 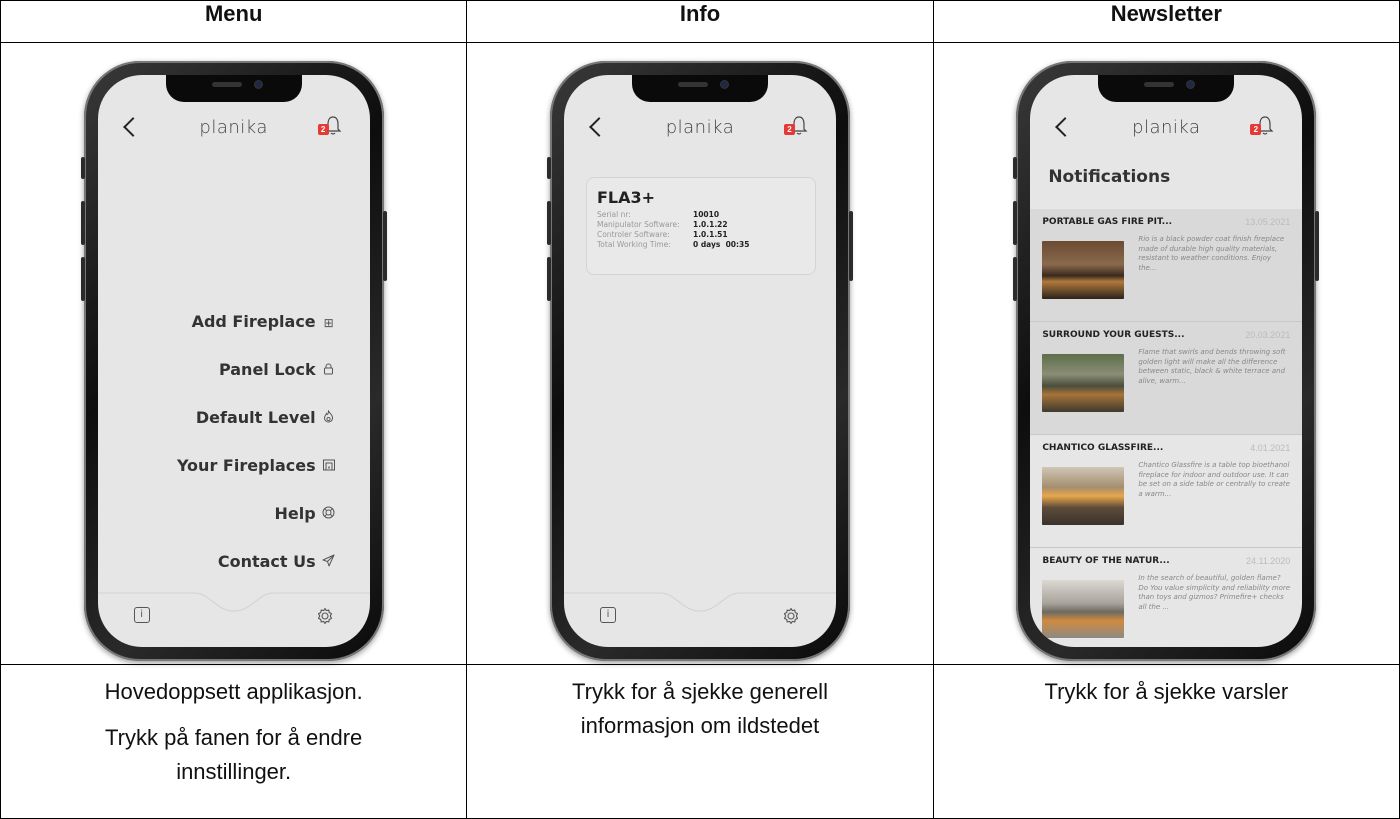 What do you see at coordinates (1083, 496) in the screenshot?
I see `glassfire-thumbnail` at bounding box center [1083, 496].